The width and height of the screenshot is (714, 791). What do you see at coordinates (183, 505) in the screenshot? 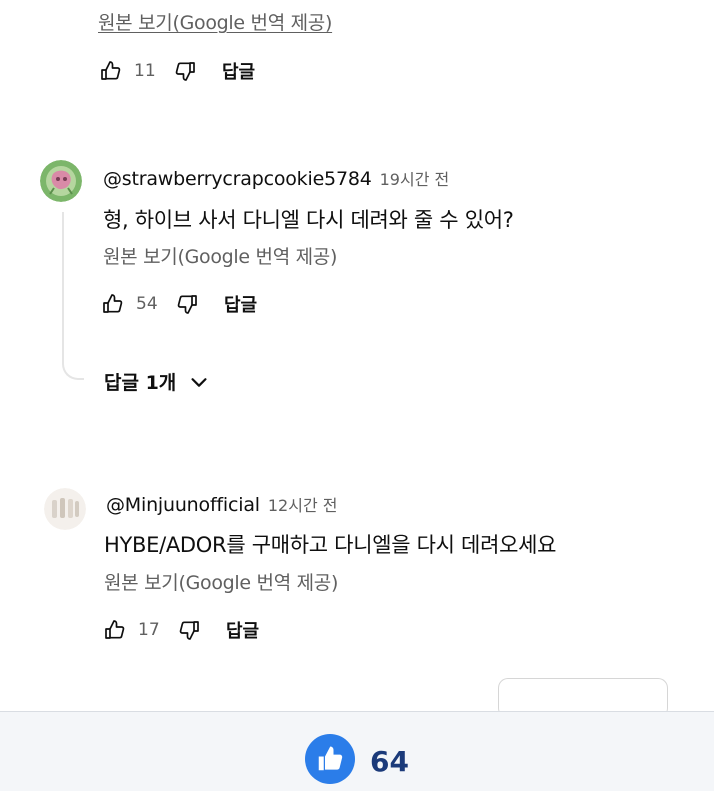
I see `author-handle: @Minjuunofficial` at bounding box center [183, 505].